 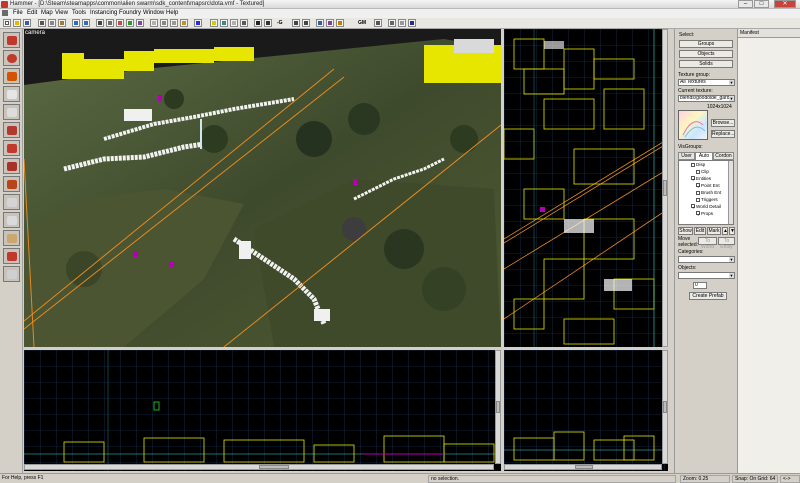 I want to click on camera-tool-icon, so click(x=11, y=76).